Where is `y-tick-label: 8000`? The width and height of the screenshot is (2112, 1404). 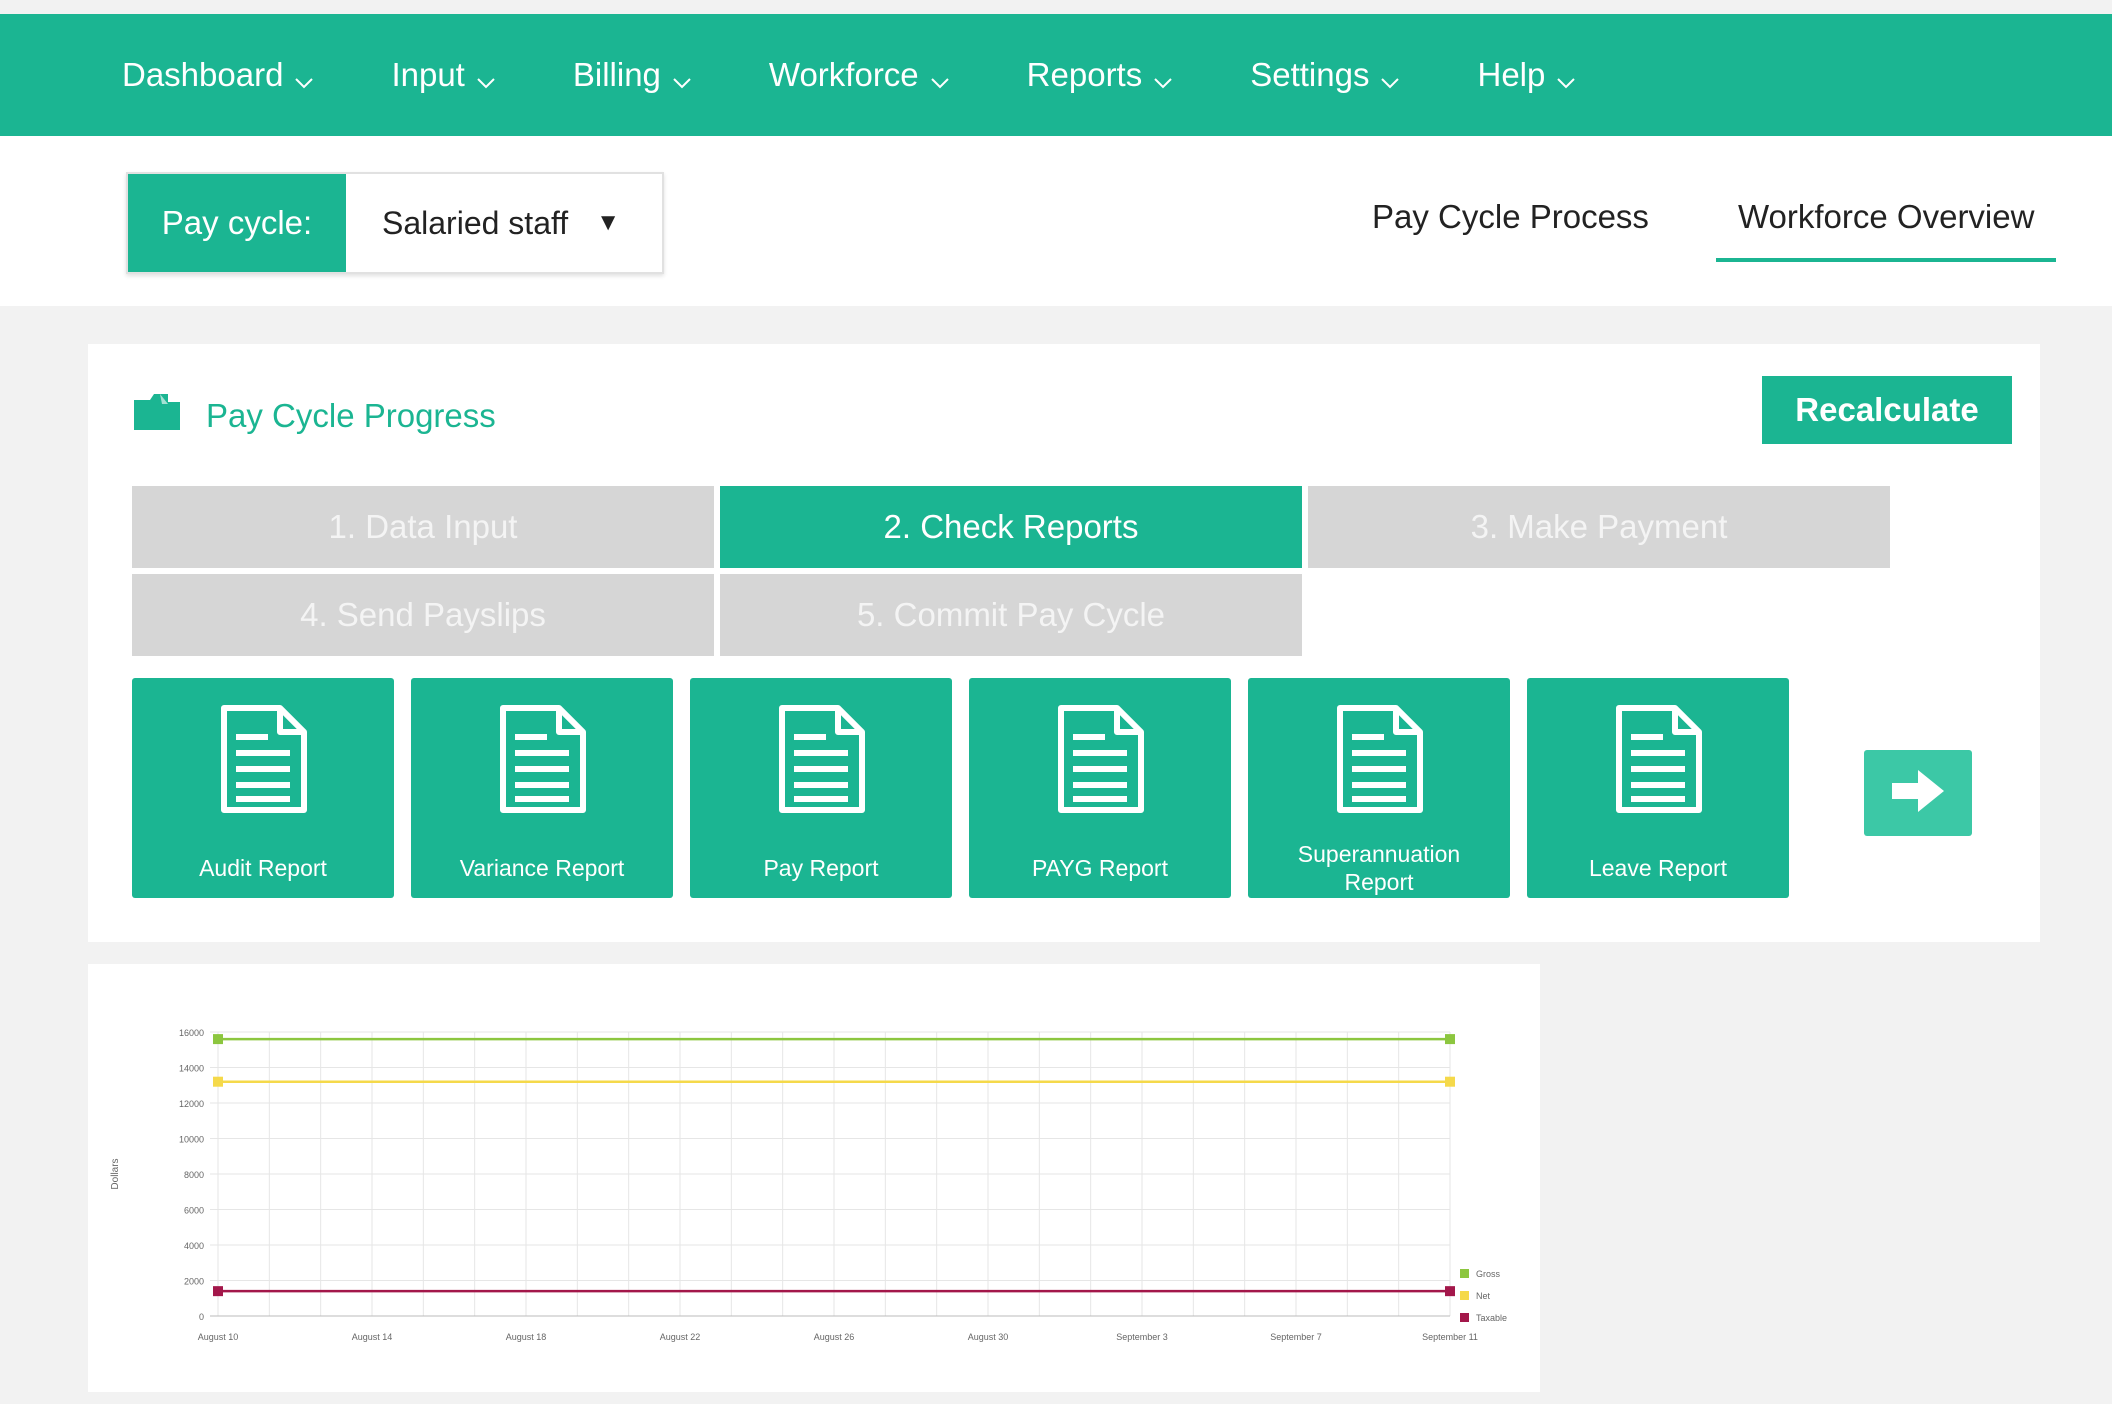
y-tick-label: 8000 is located at coordinates (194, 1175).